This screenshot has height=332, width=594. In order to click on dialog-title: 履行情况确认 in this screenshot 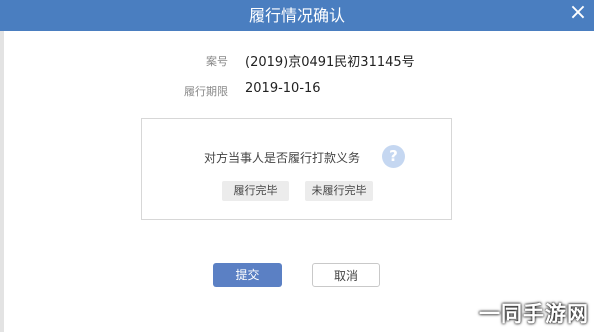, I will do `click(296, 15)`.